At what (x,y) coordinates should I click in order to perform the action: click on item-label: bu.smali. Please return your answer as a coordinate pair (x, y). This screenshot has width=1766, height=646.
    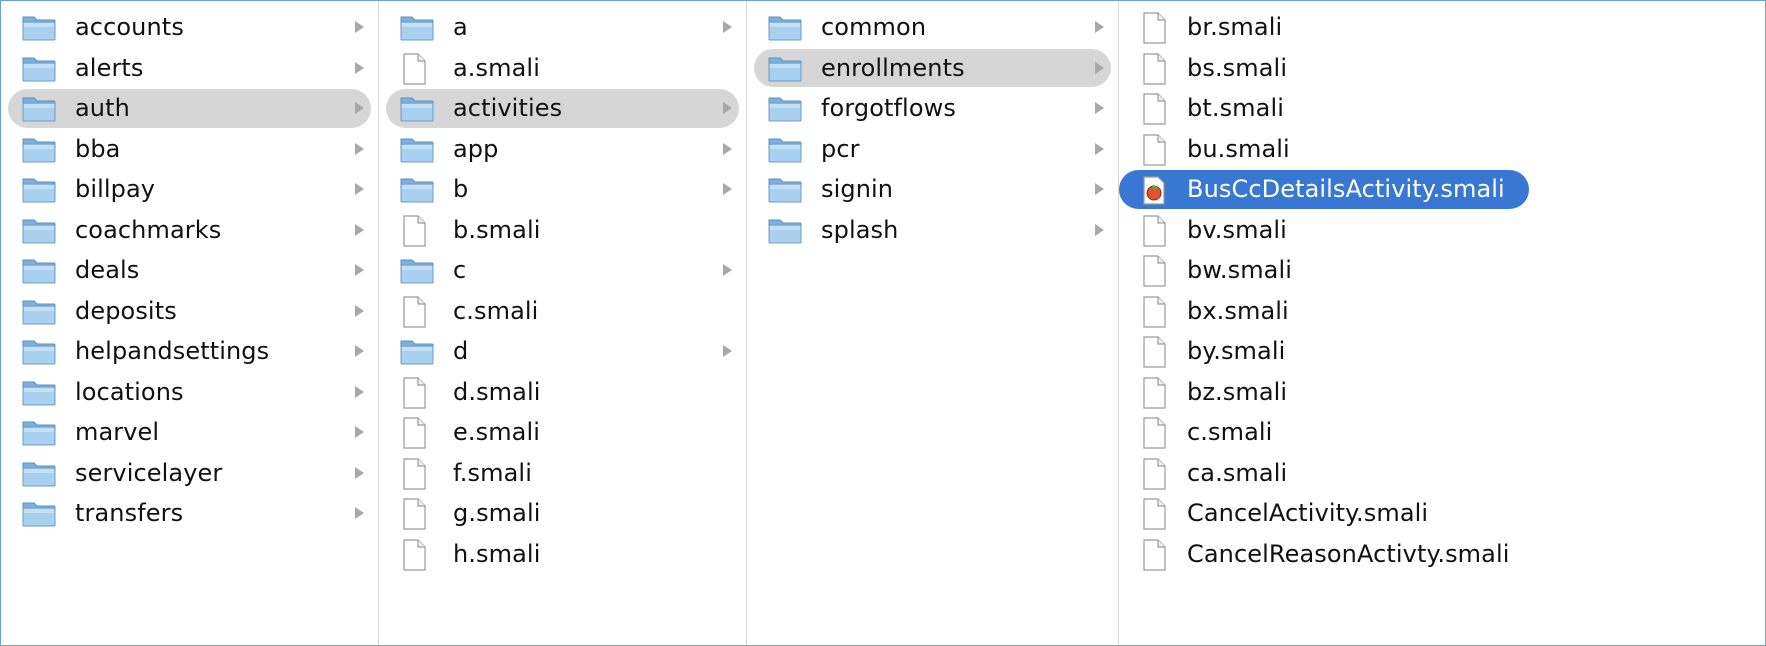
    Looking at the image, I should click on (1238, 148).